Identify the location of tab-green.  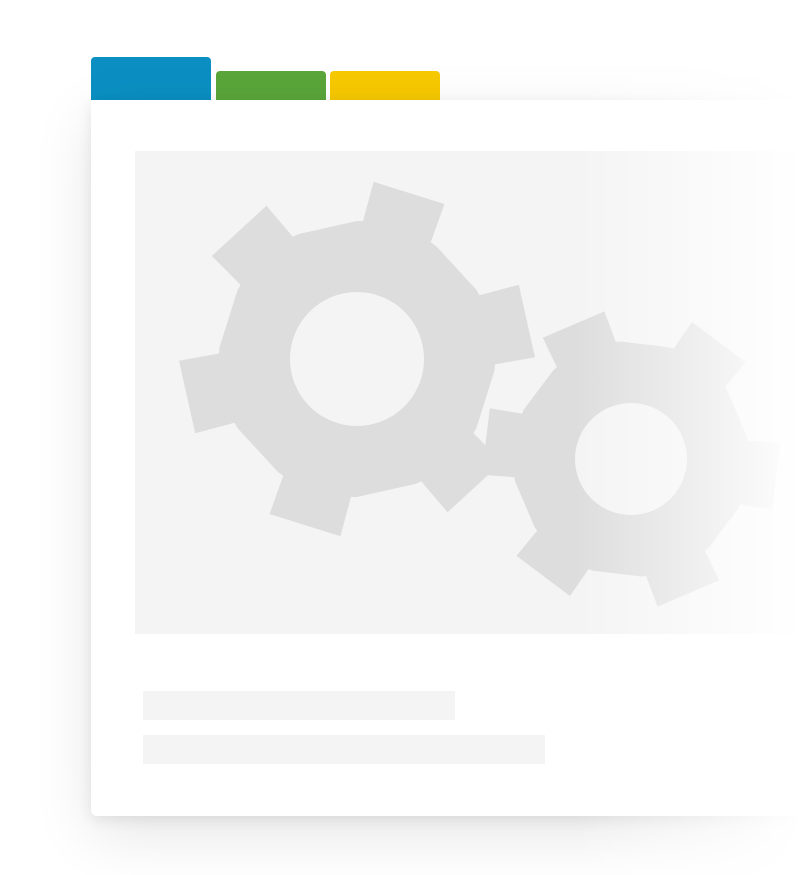
(271, 86).